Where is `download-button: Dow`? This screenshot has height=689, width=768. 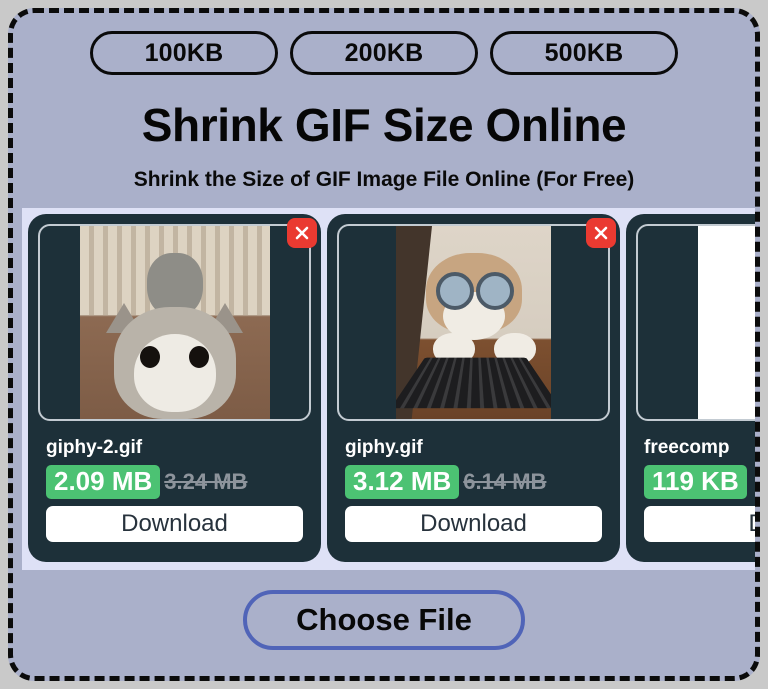 download-button: Dow is located at coordinates (699, 524).